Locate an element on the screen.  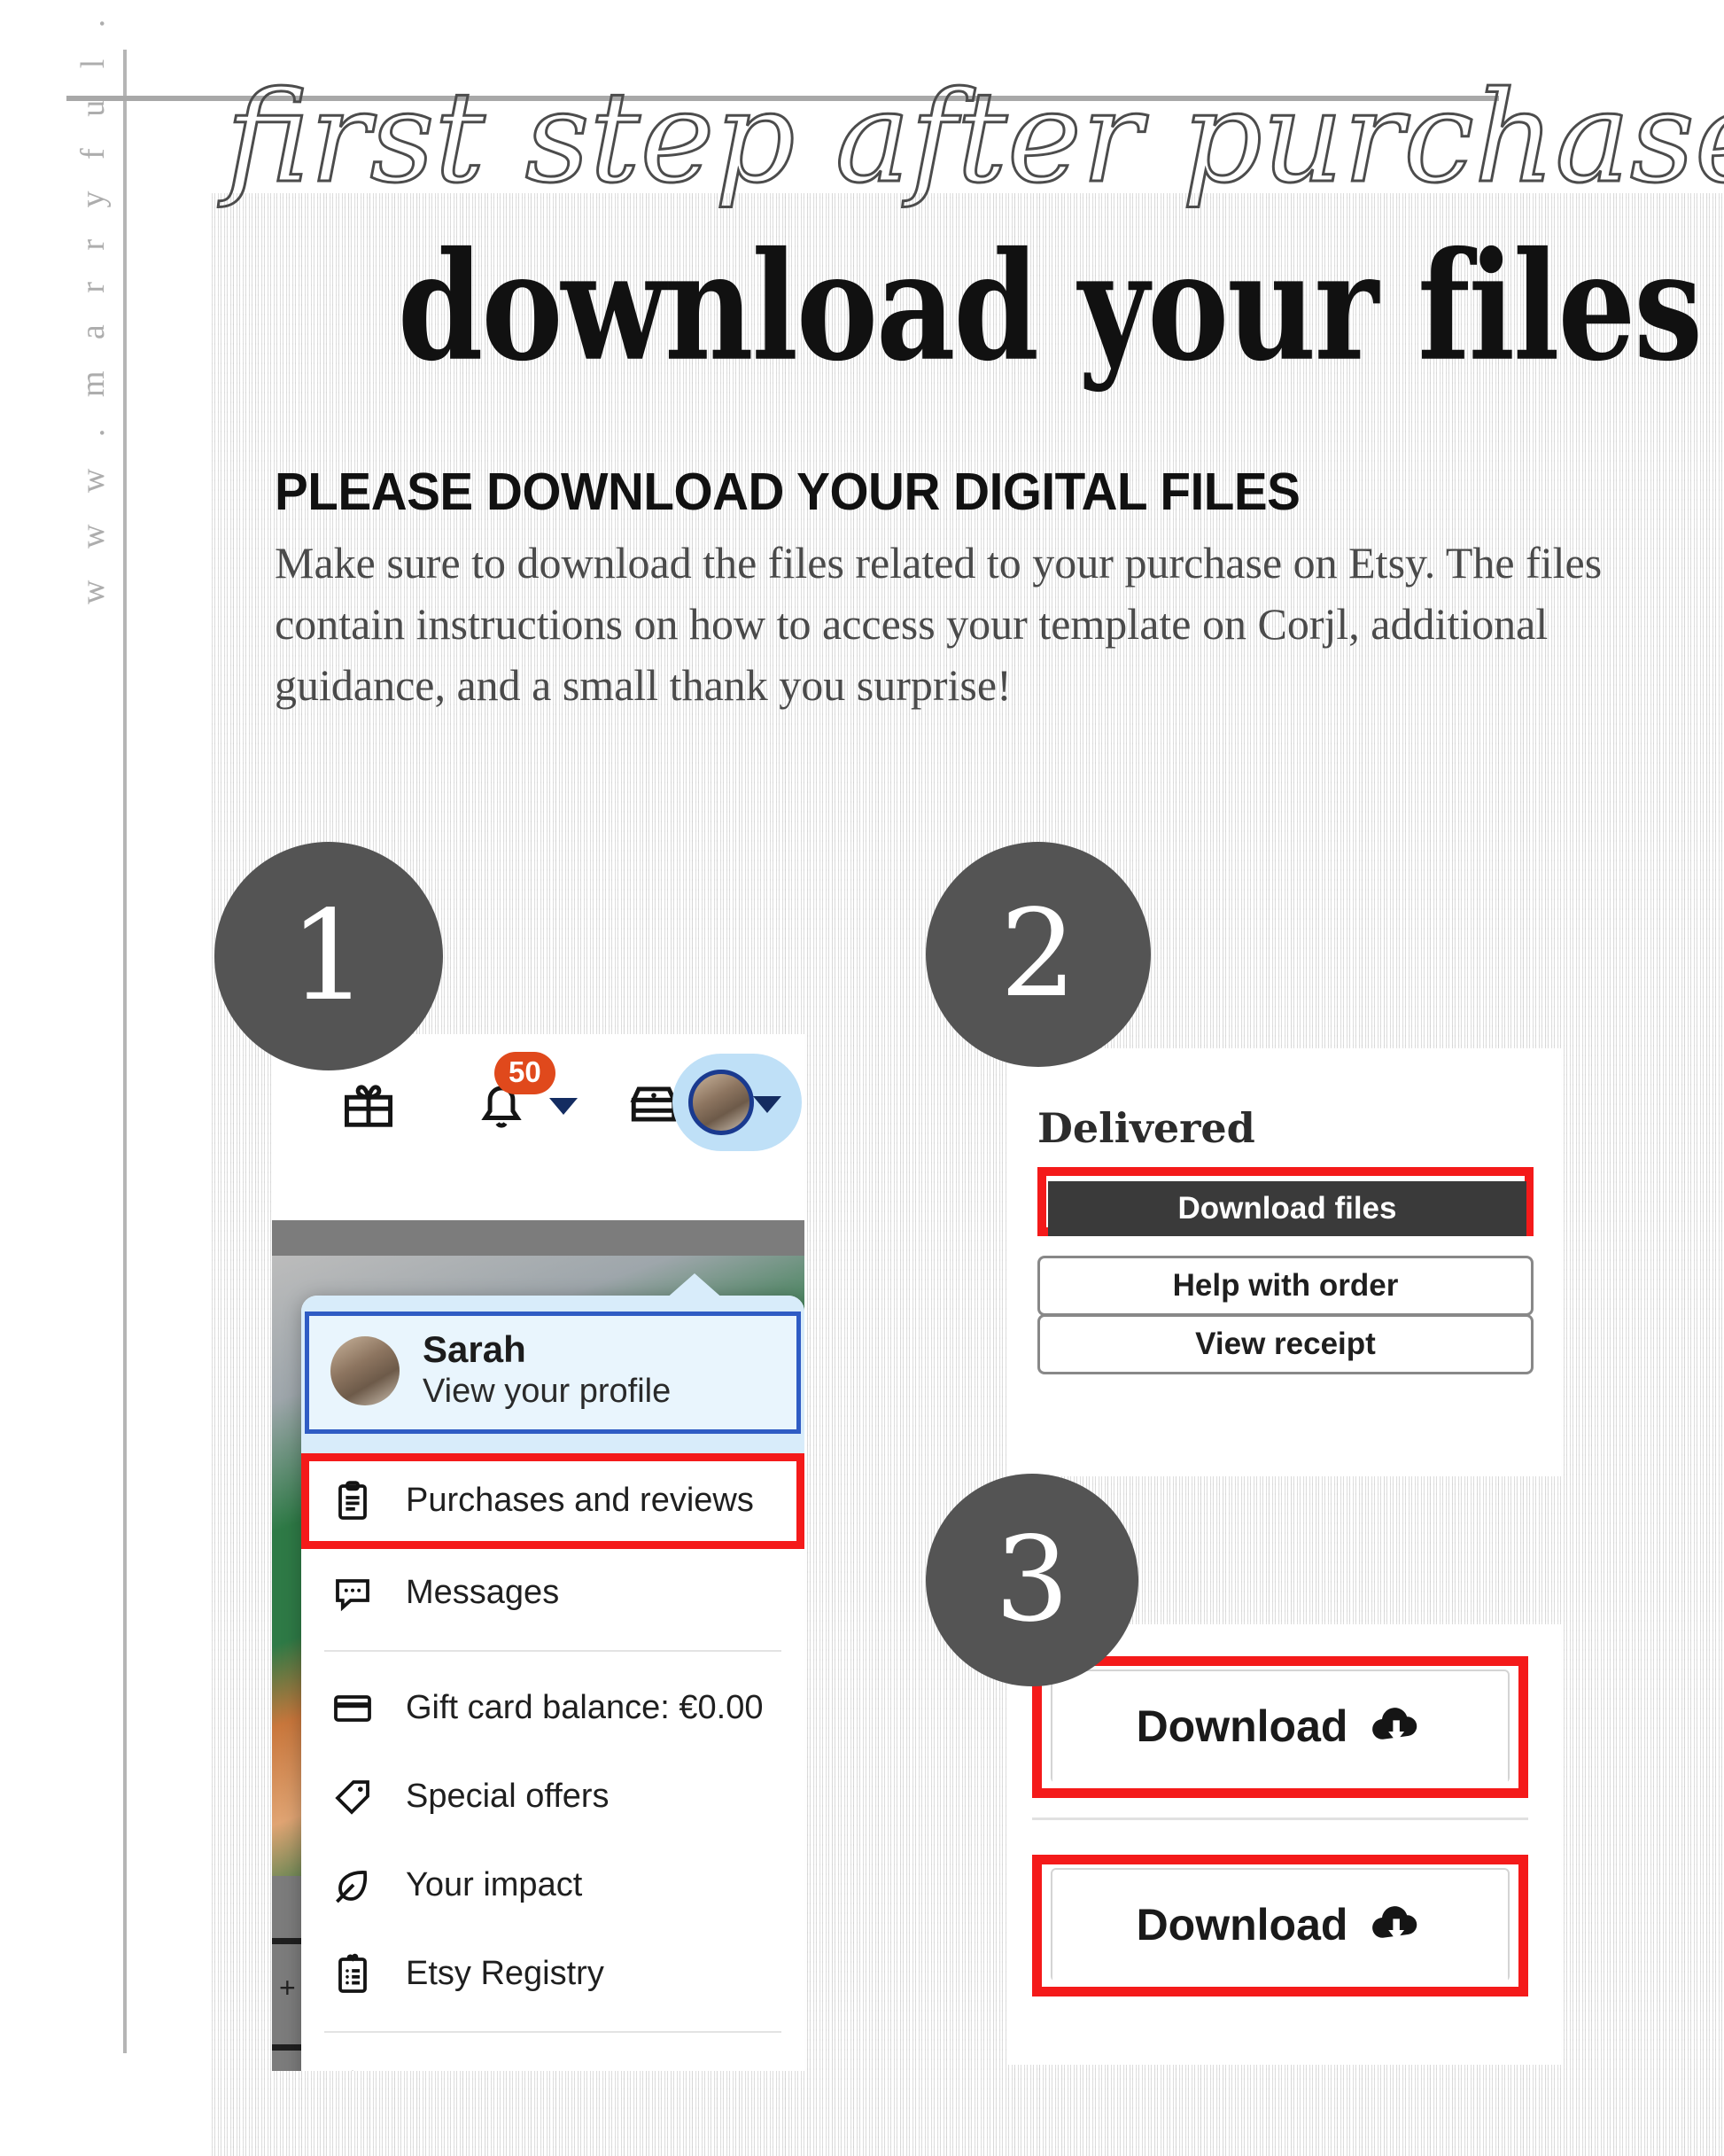
menu-item-label: Account settings is located at coordinates (529, 2070).